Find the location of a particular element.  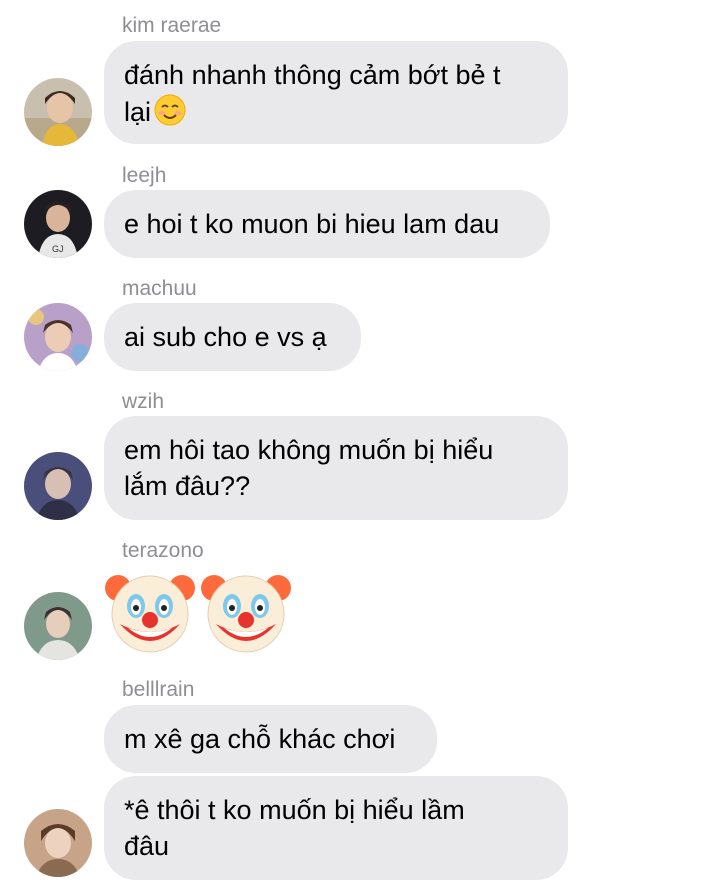

message-text: m xê ga chỗ khác chơi is located at coordinates (260, 739).